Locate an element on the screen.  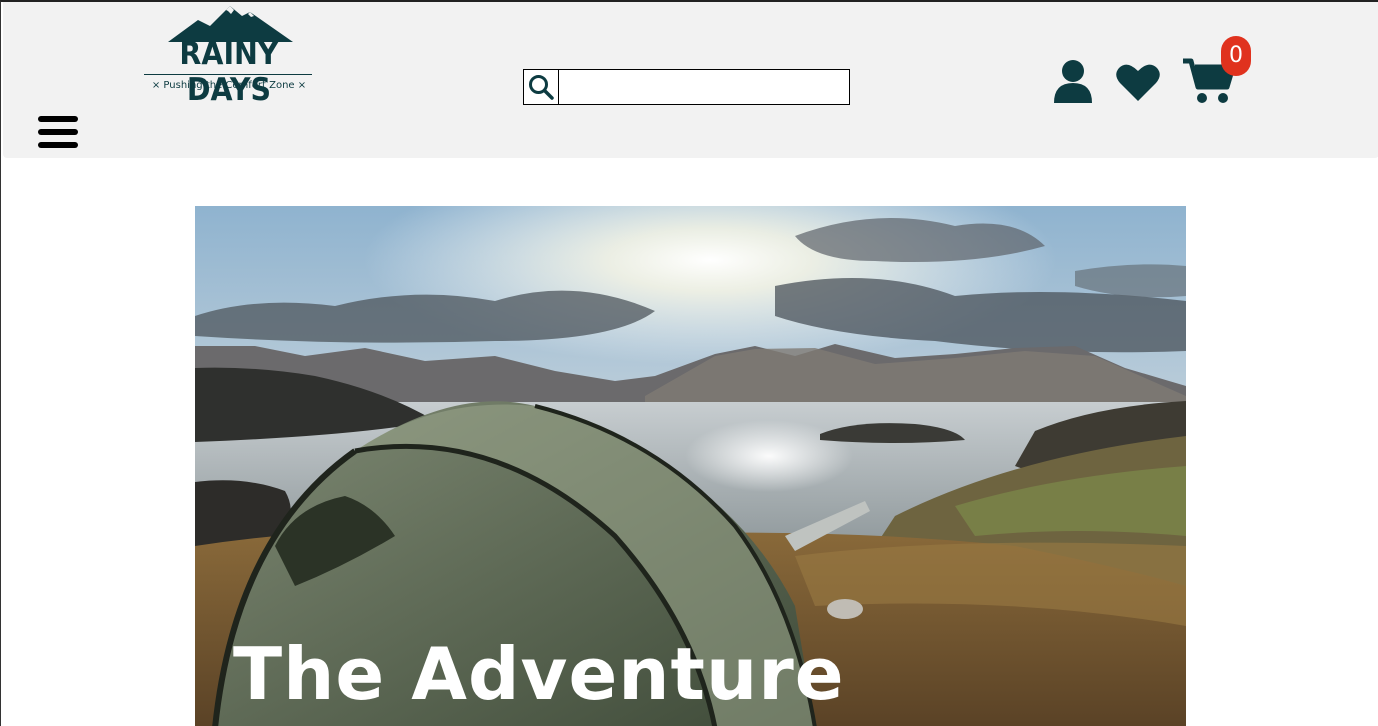
search-button is located at coordinates (541, 87).